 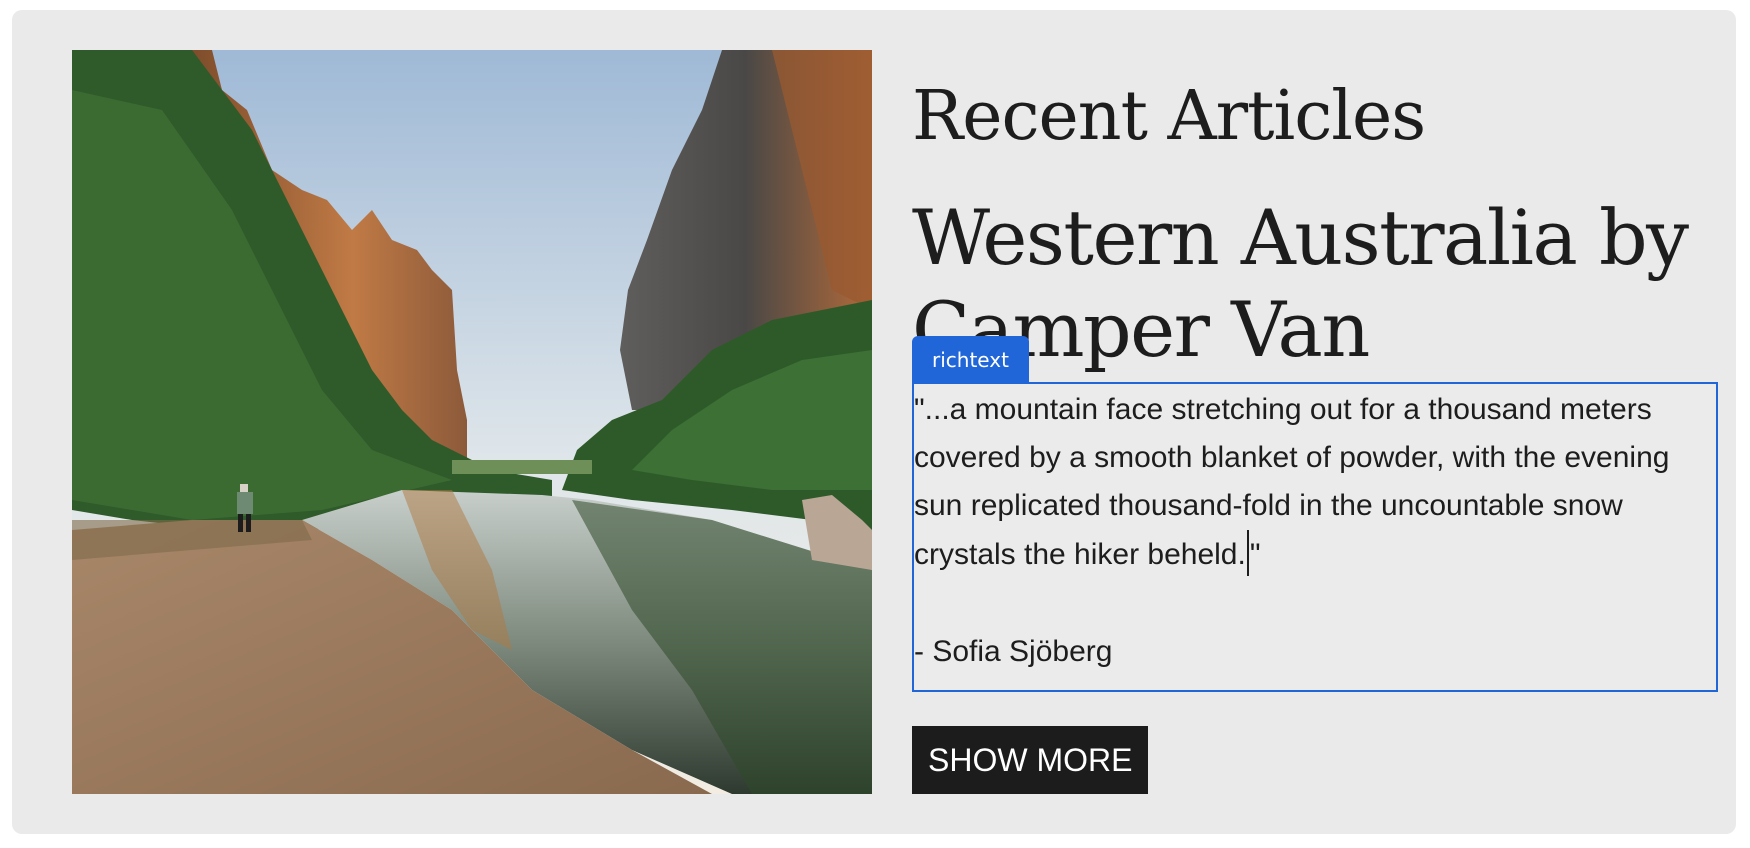 What do you see at coordinates (1013, 652) in the screenshot?
I see `quote-author: - Sofia Sjöberg` at bounding box center [1013, 652].